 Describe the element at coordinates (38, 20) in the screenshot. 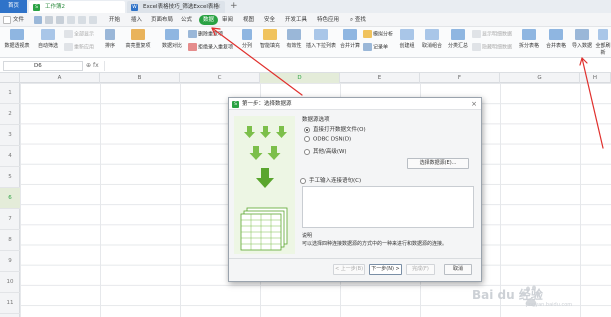

I see `save-icon` at that location.